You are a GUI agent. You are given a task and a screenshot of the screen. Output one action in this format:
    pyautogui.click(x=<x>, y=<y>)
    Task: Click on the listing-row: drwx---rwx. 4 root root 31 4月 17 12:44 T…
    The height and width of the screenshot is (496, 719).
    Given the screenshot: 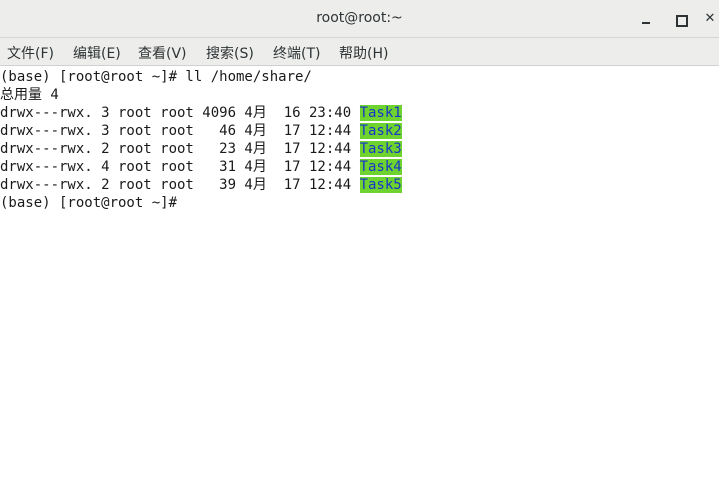 What is the action you would take?
    pyautogui.click(x=201, y=167)
    